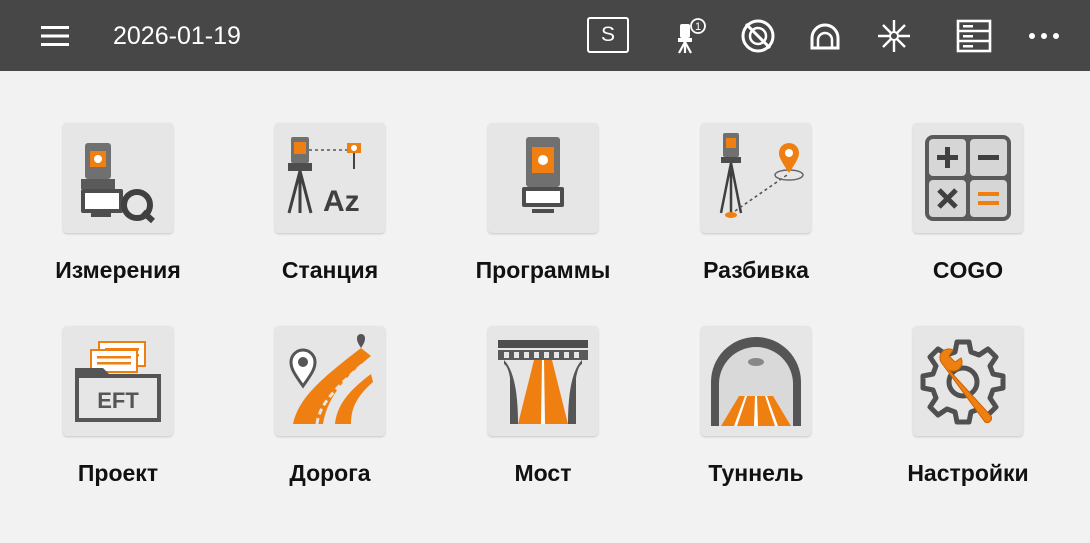 This screenshot has height=543, width=1090. What do you see at coordinates (758, 36) in the screenshot?
I see `compensator-off-icon` at bounding box center [758, 36].